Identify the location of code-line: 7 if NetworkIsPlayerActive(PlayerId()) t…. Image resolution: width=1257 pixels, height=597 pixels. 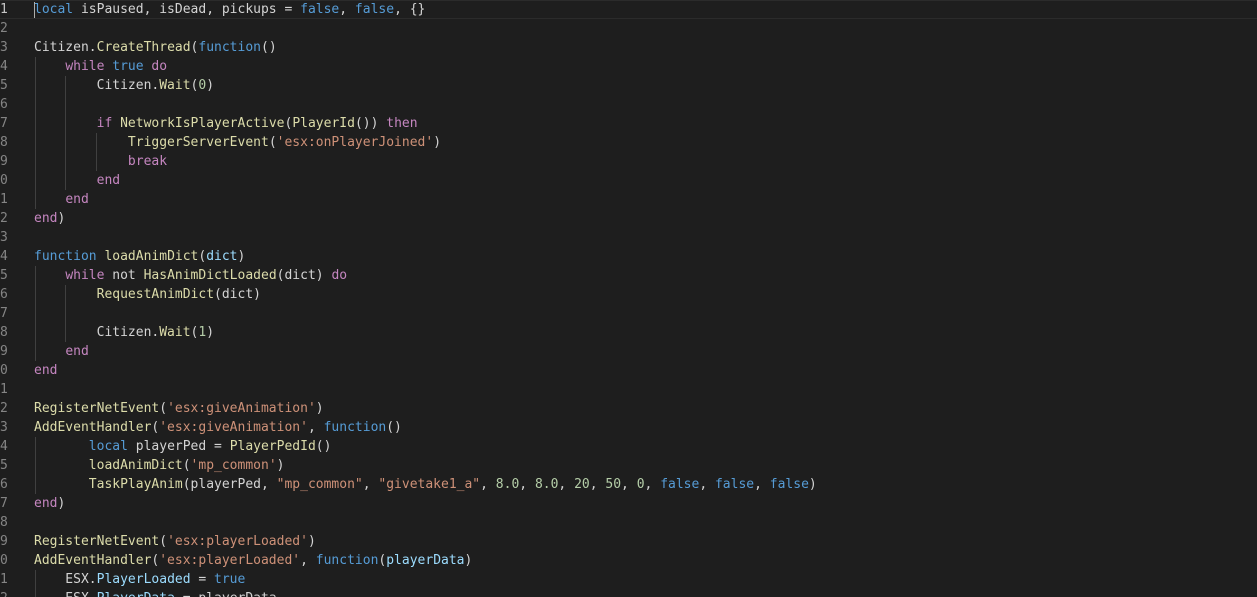
(628, 123).